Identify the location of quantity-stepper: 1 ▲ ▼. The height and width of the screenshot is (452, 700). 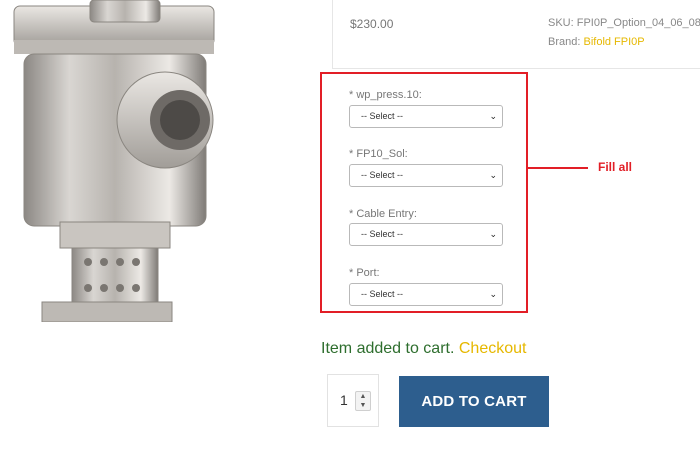
(353, 400).